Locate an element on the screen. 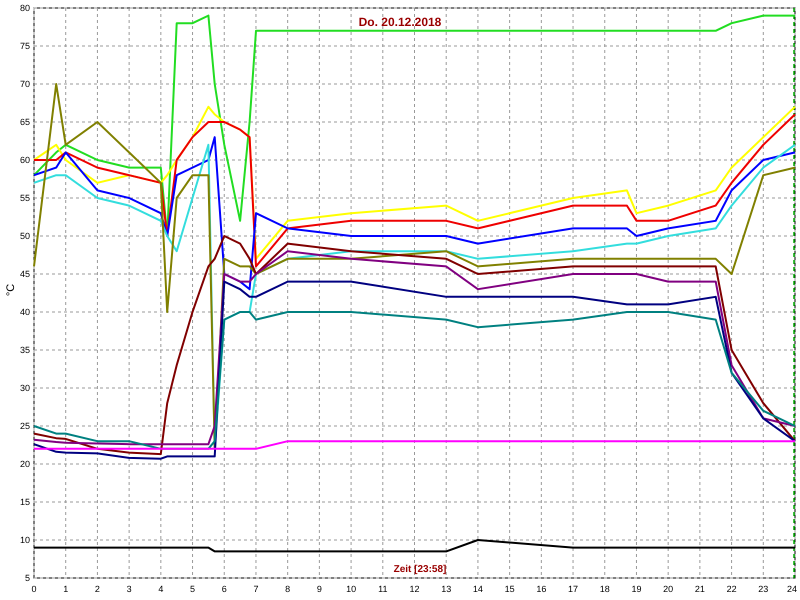  x-axis-label: Zeit [23:58] is located at coordinates (420, 569).